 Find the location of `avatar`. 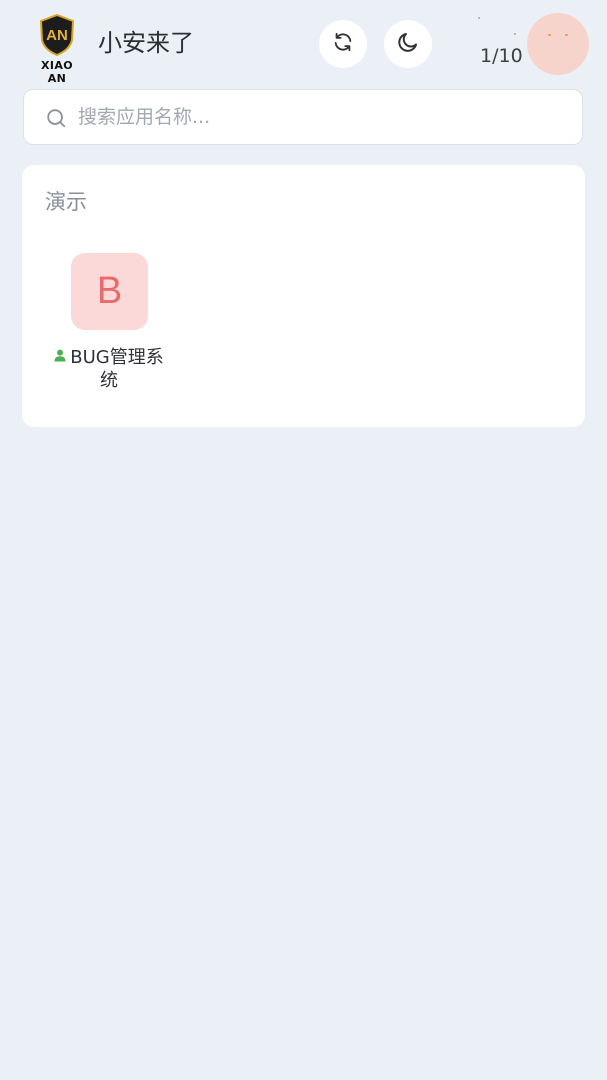

avatar is located at coordinates (558, 44).